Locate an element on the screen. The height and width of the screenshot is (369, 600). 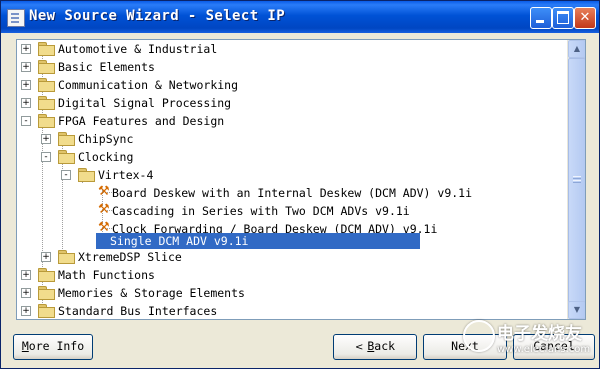
tree-item-label: Basic Elements is located at coordinates (106, 67).